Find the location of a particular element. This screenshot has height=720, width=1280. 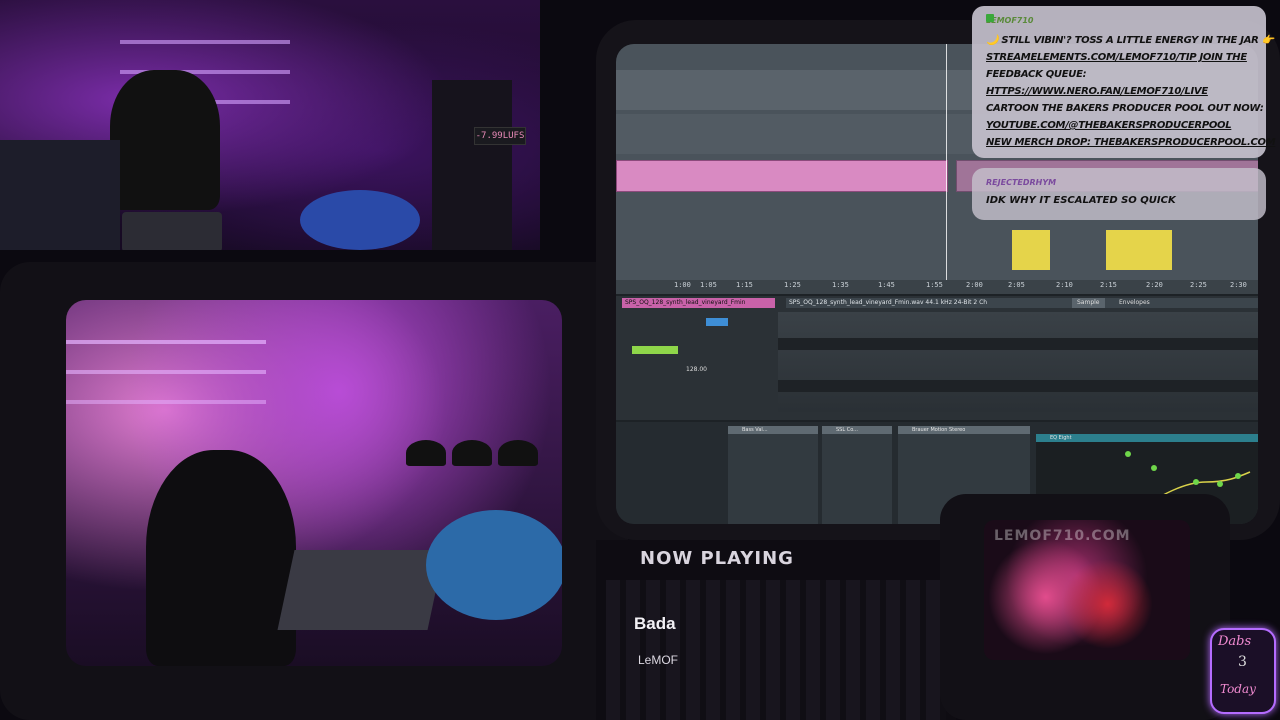

bpm-value: 128.00 is located at coordinates (696, 369).